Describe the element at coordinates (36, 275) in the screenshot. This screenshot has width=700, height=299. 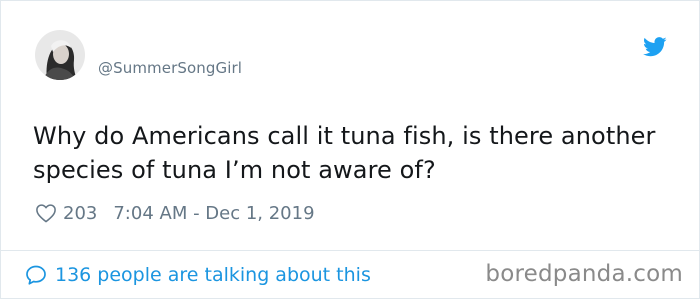
I see `speech-bubble-icon` at that location.